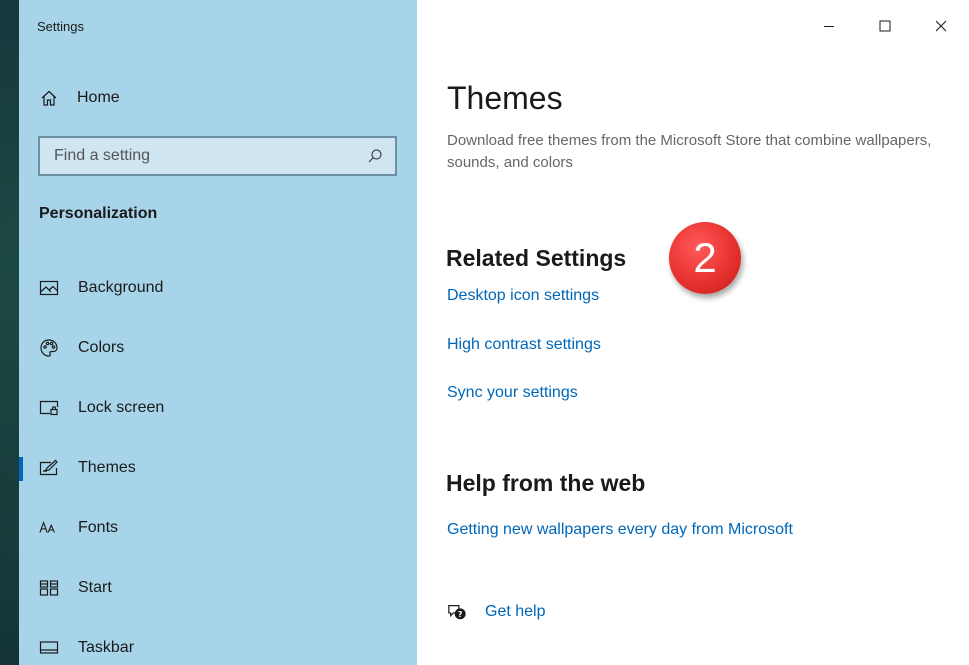 The height and width of the screenshot is (665, 969). Describe the element at coordinates (705, 258) in the screenshot. I see `step-number-badge: 2` at that location.